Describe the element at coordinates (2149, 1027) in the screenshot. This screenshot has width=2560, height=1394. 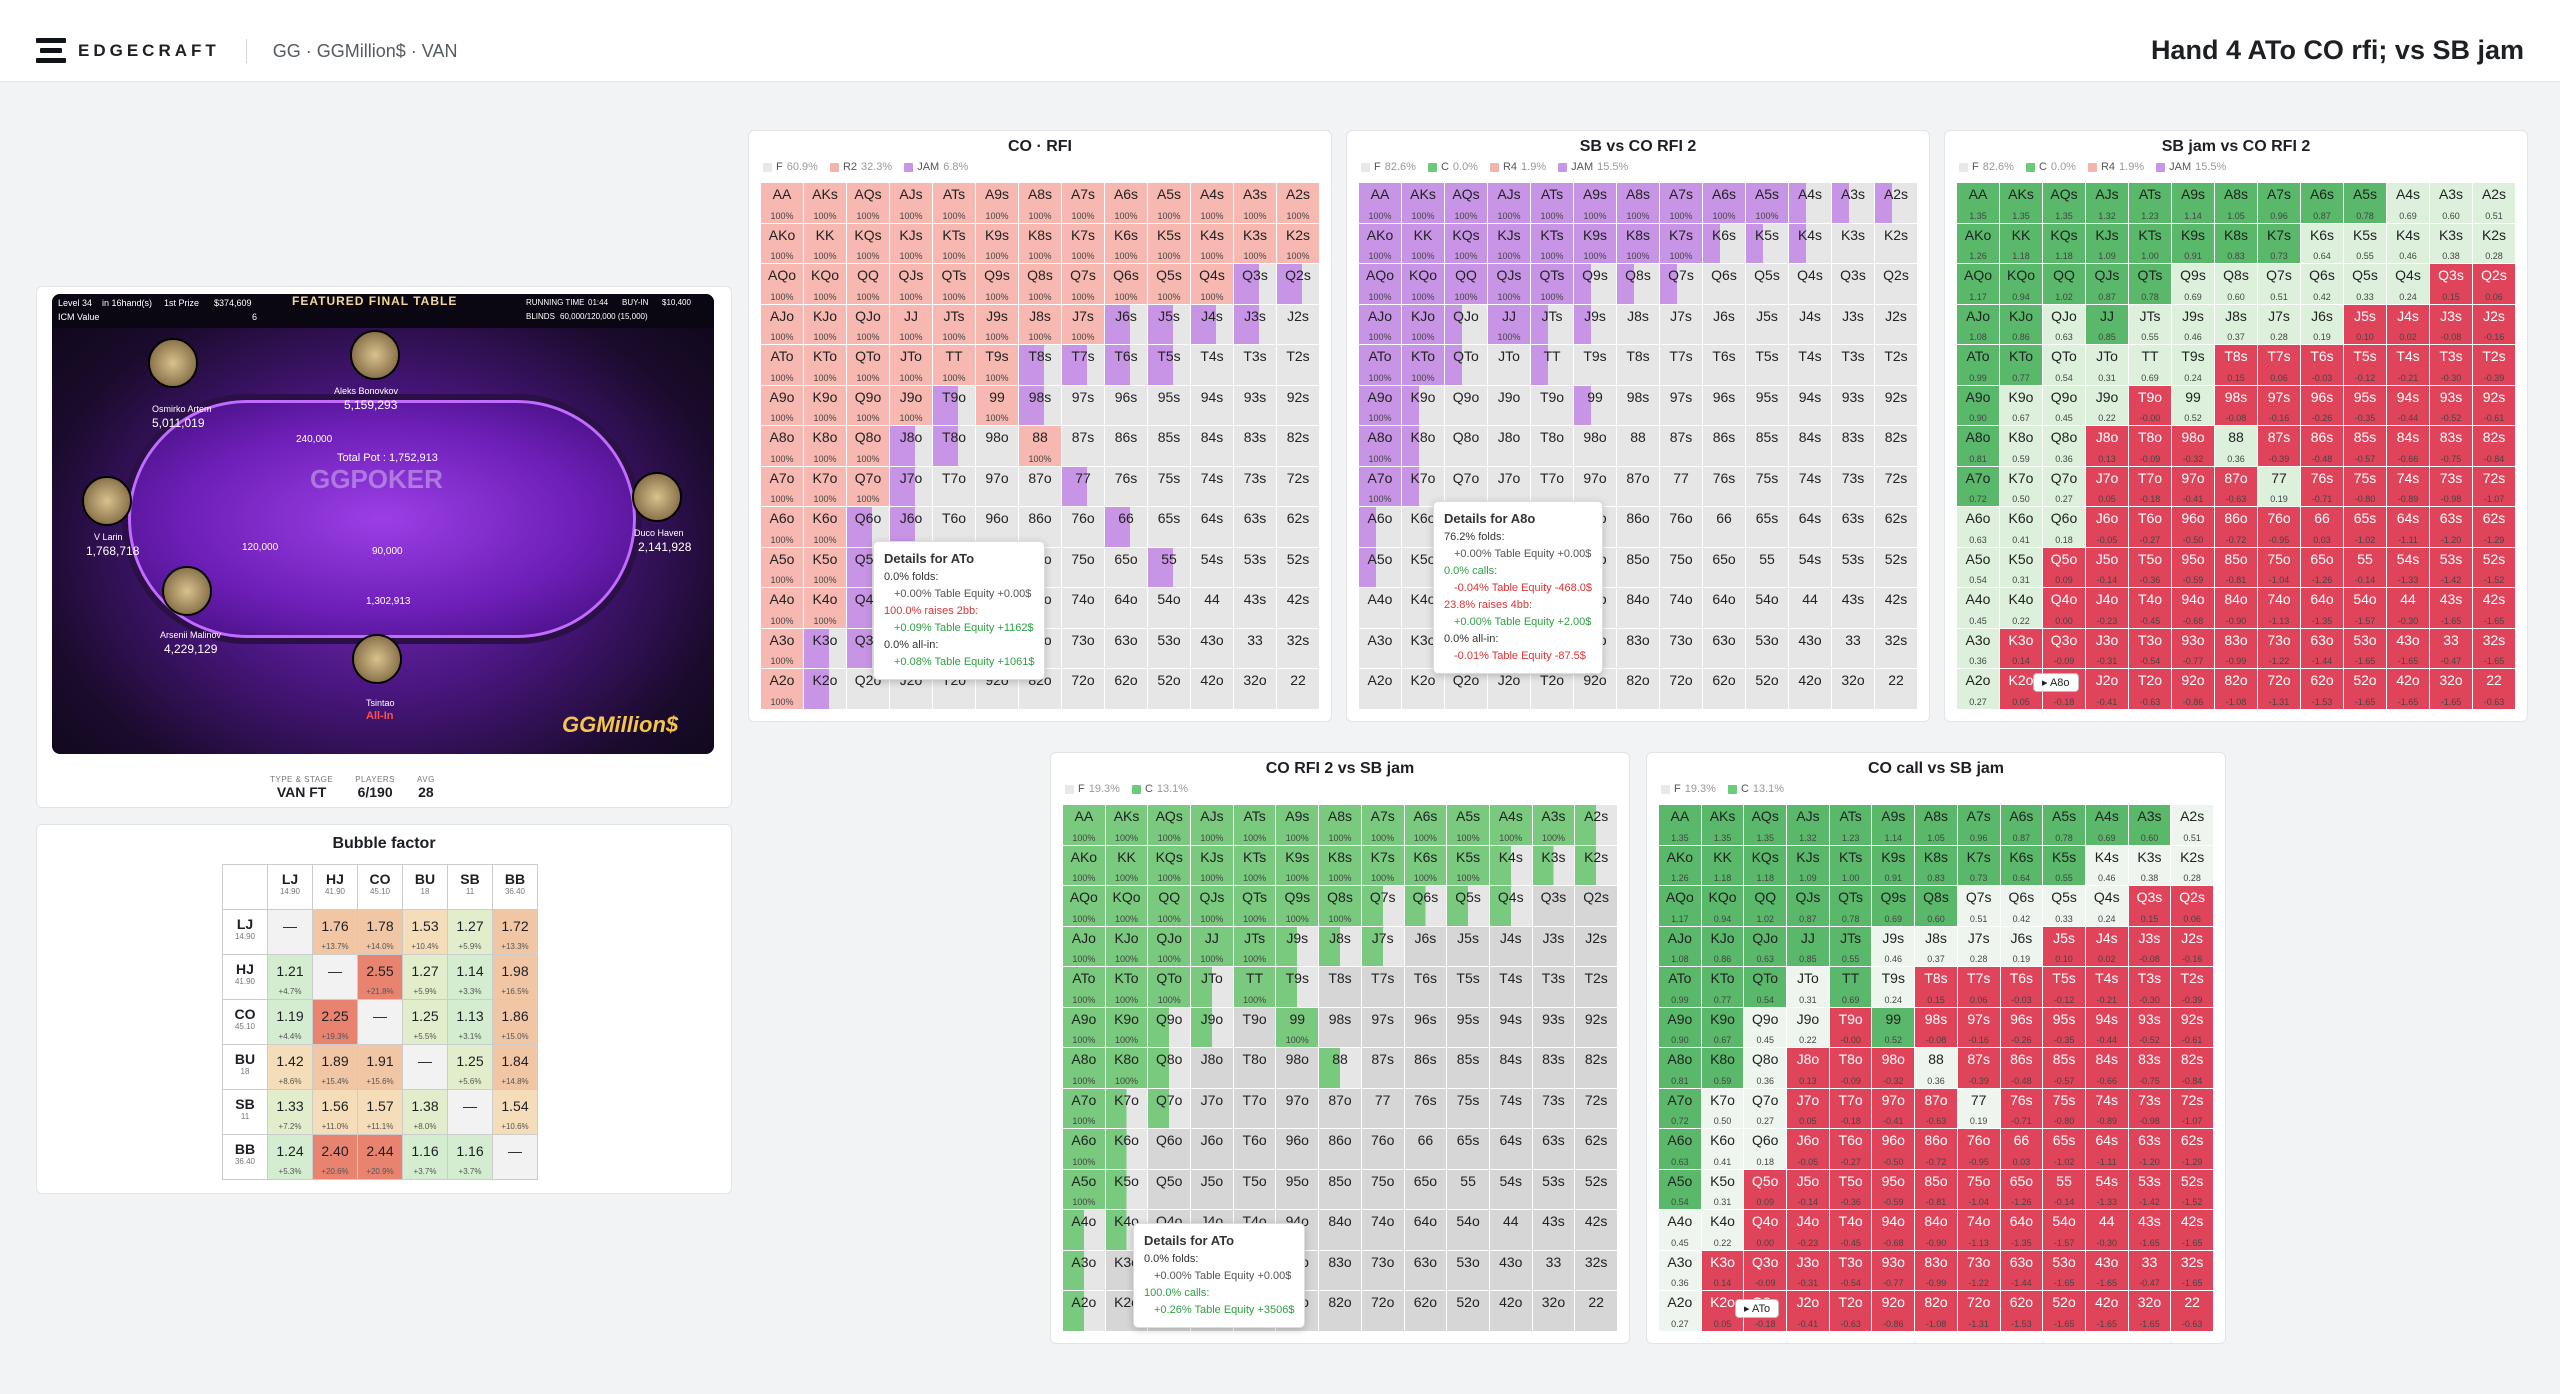
I see `hand-cell: 93s -0.52` at that location.